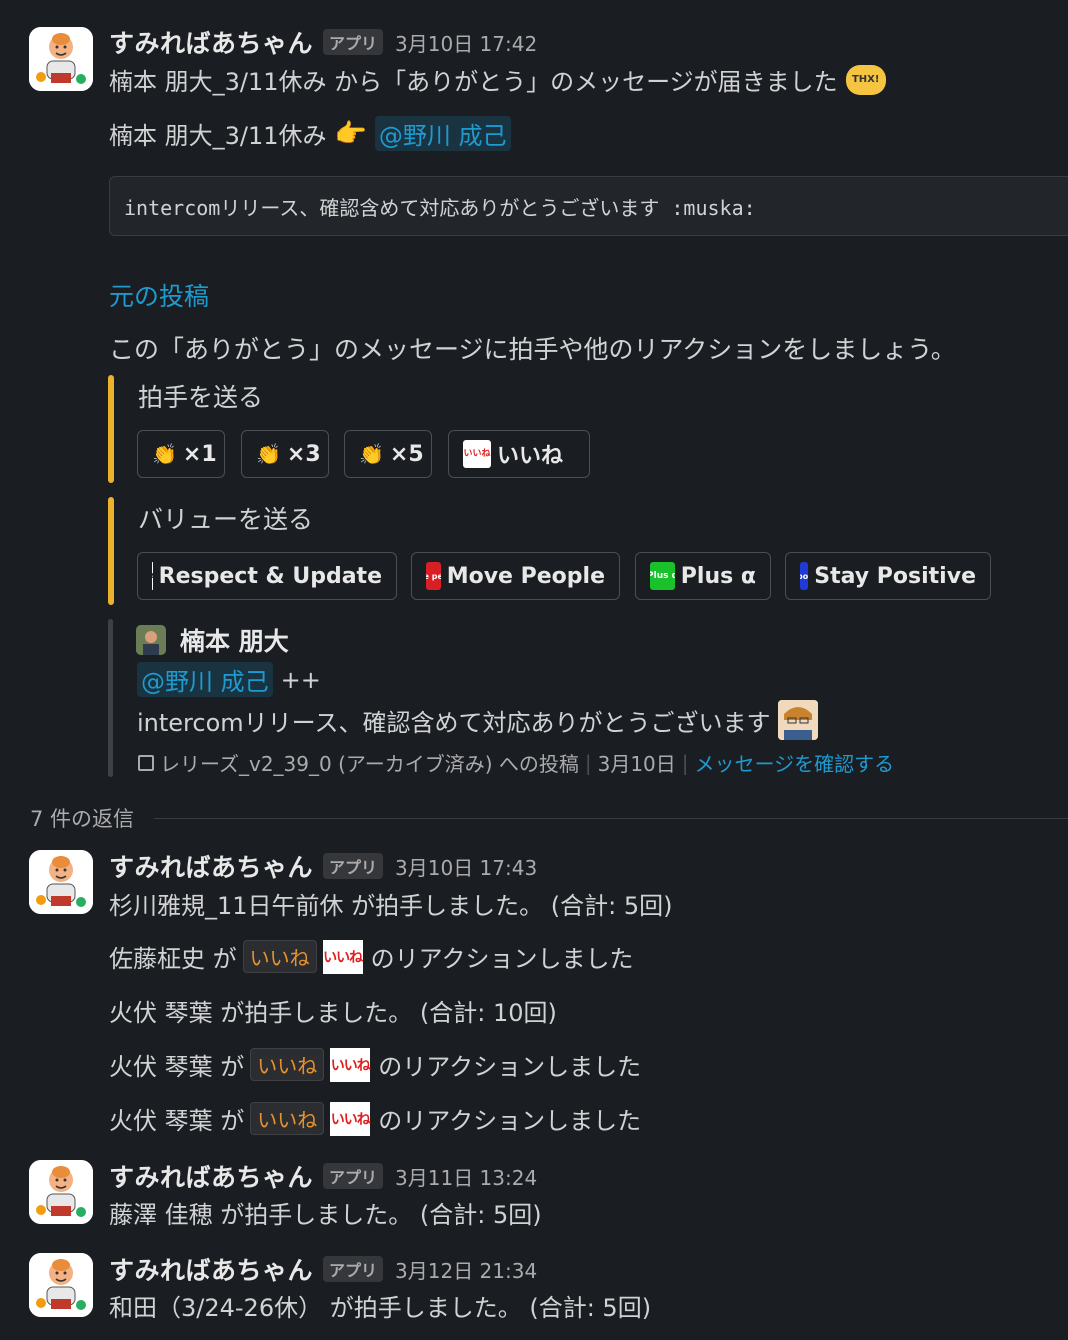 The width and height of the screenshot is (1068, 1340). What do you see at coordinates (152, 576) in the screenshot?
I see `respect-update-emoji-icon: Respect & Update` at bounding box center [152, 576].